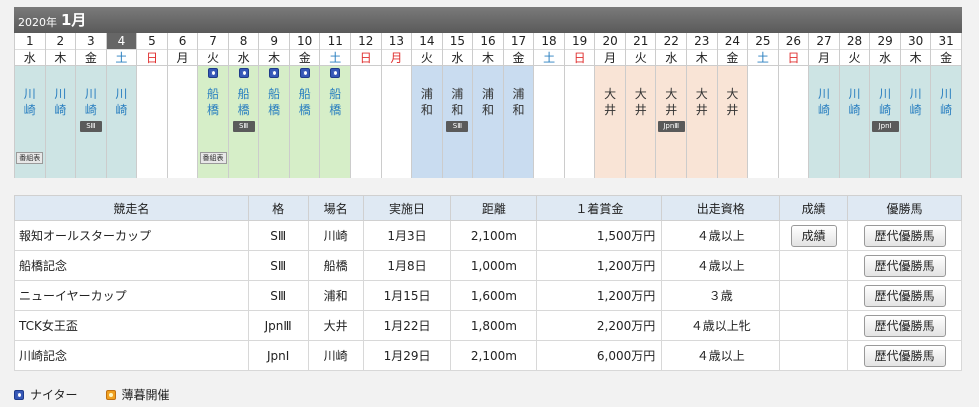 This screenshot has width=979, height=407. I want to click on day-body: 船橋, so click(304, 122).